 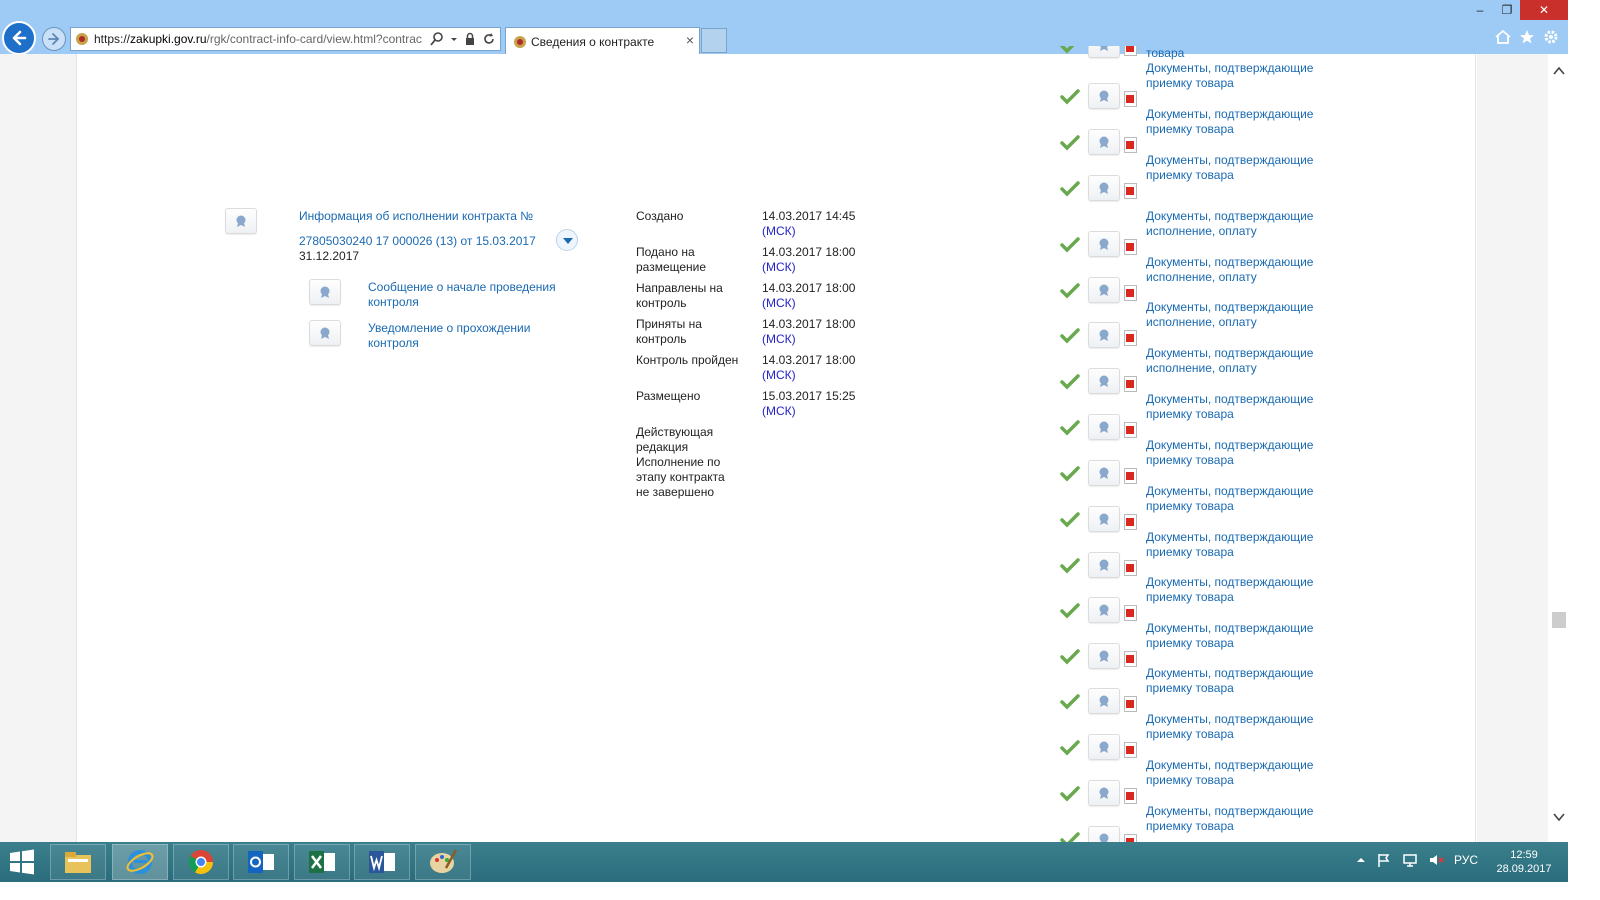 What do you see at coordinates (690, 40) in the screenshot?
I see `tab-close-button: ×` at bounding box center [690, 40].